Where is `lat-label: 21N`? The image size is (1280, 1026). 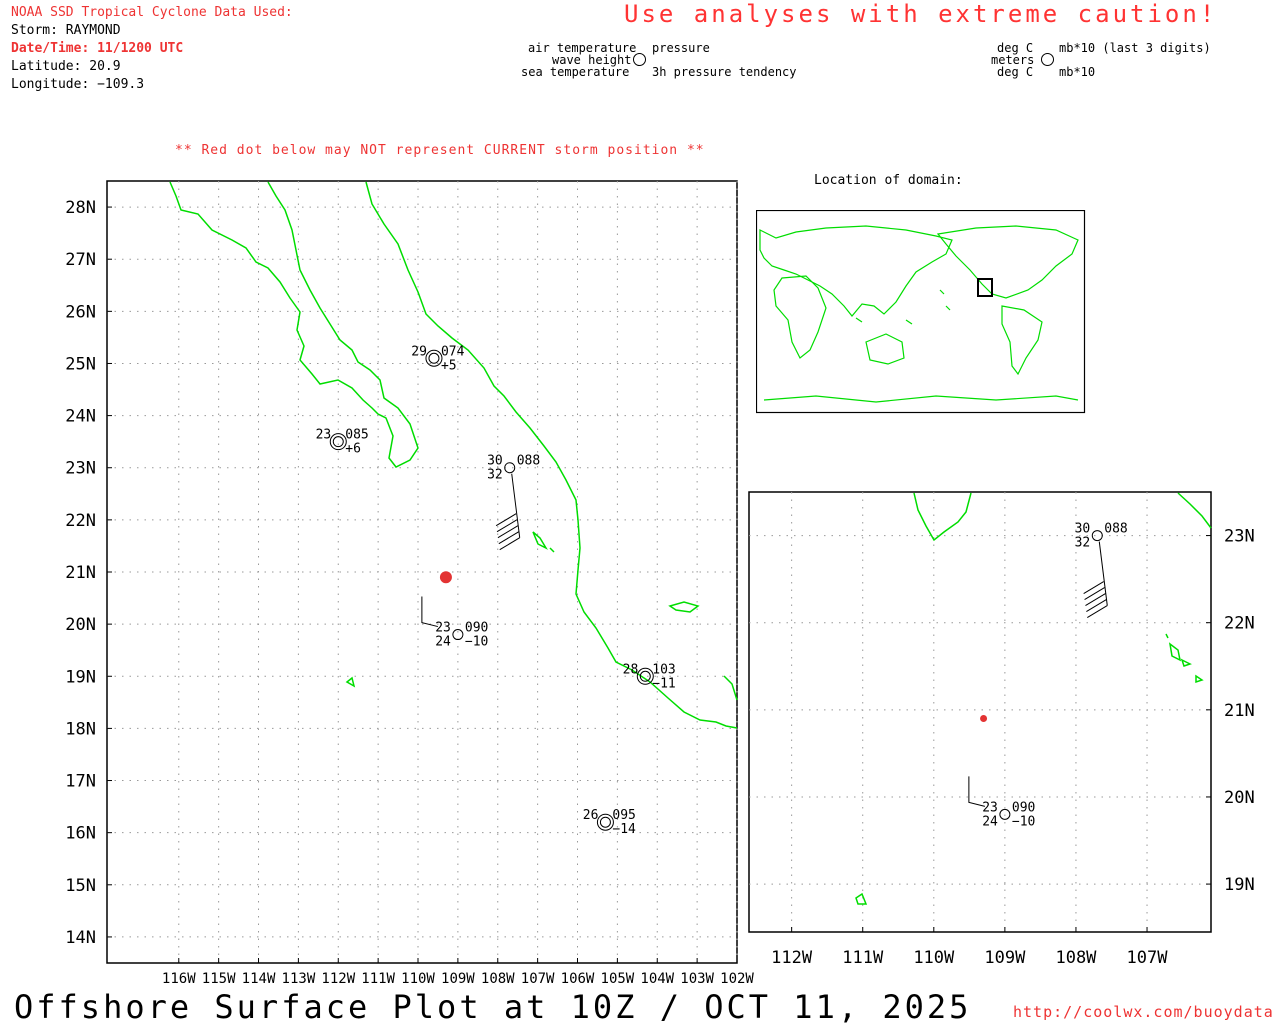 lat-label: 21N is located at coordinates (1239, 711).